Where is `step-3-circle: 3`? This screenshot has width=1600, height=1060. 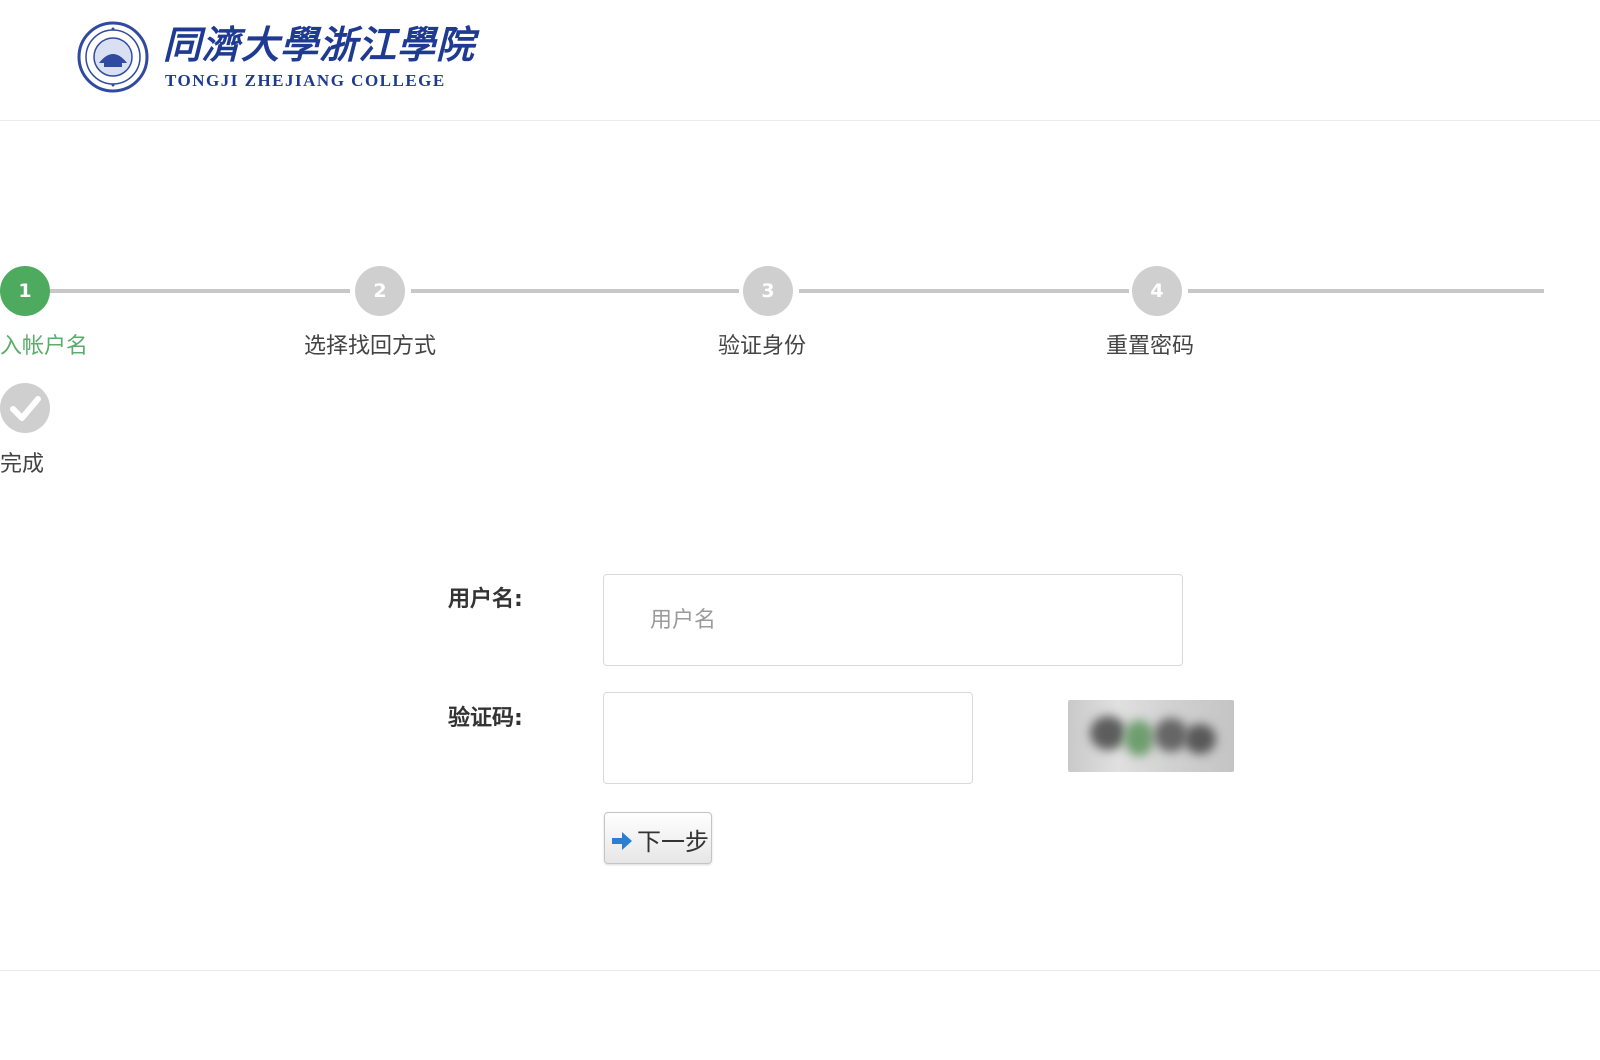 step-3-circle: 3 is located at coordinates (768, 291).